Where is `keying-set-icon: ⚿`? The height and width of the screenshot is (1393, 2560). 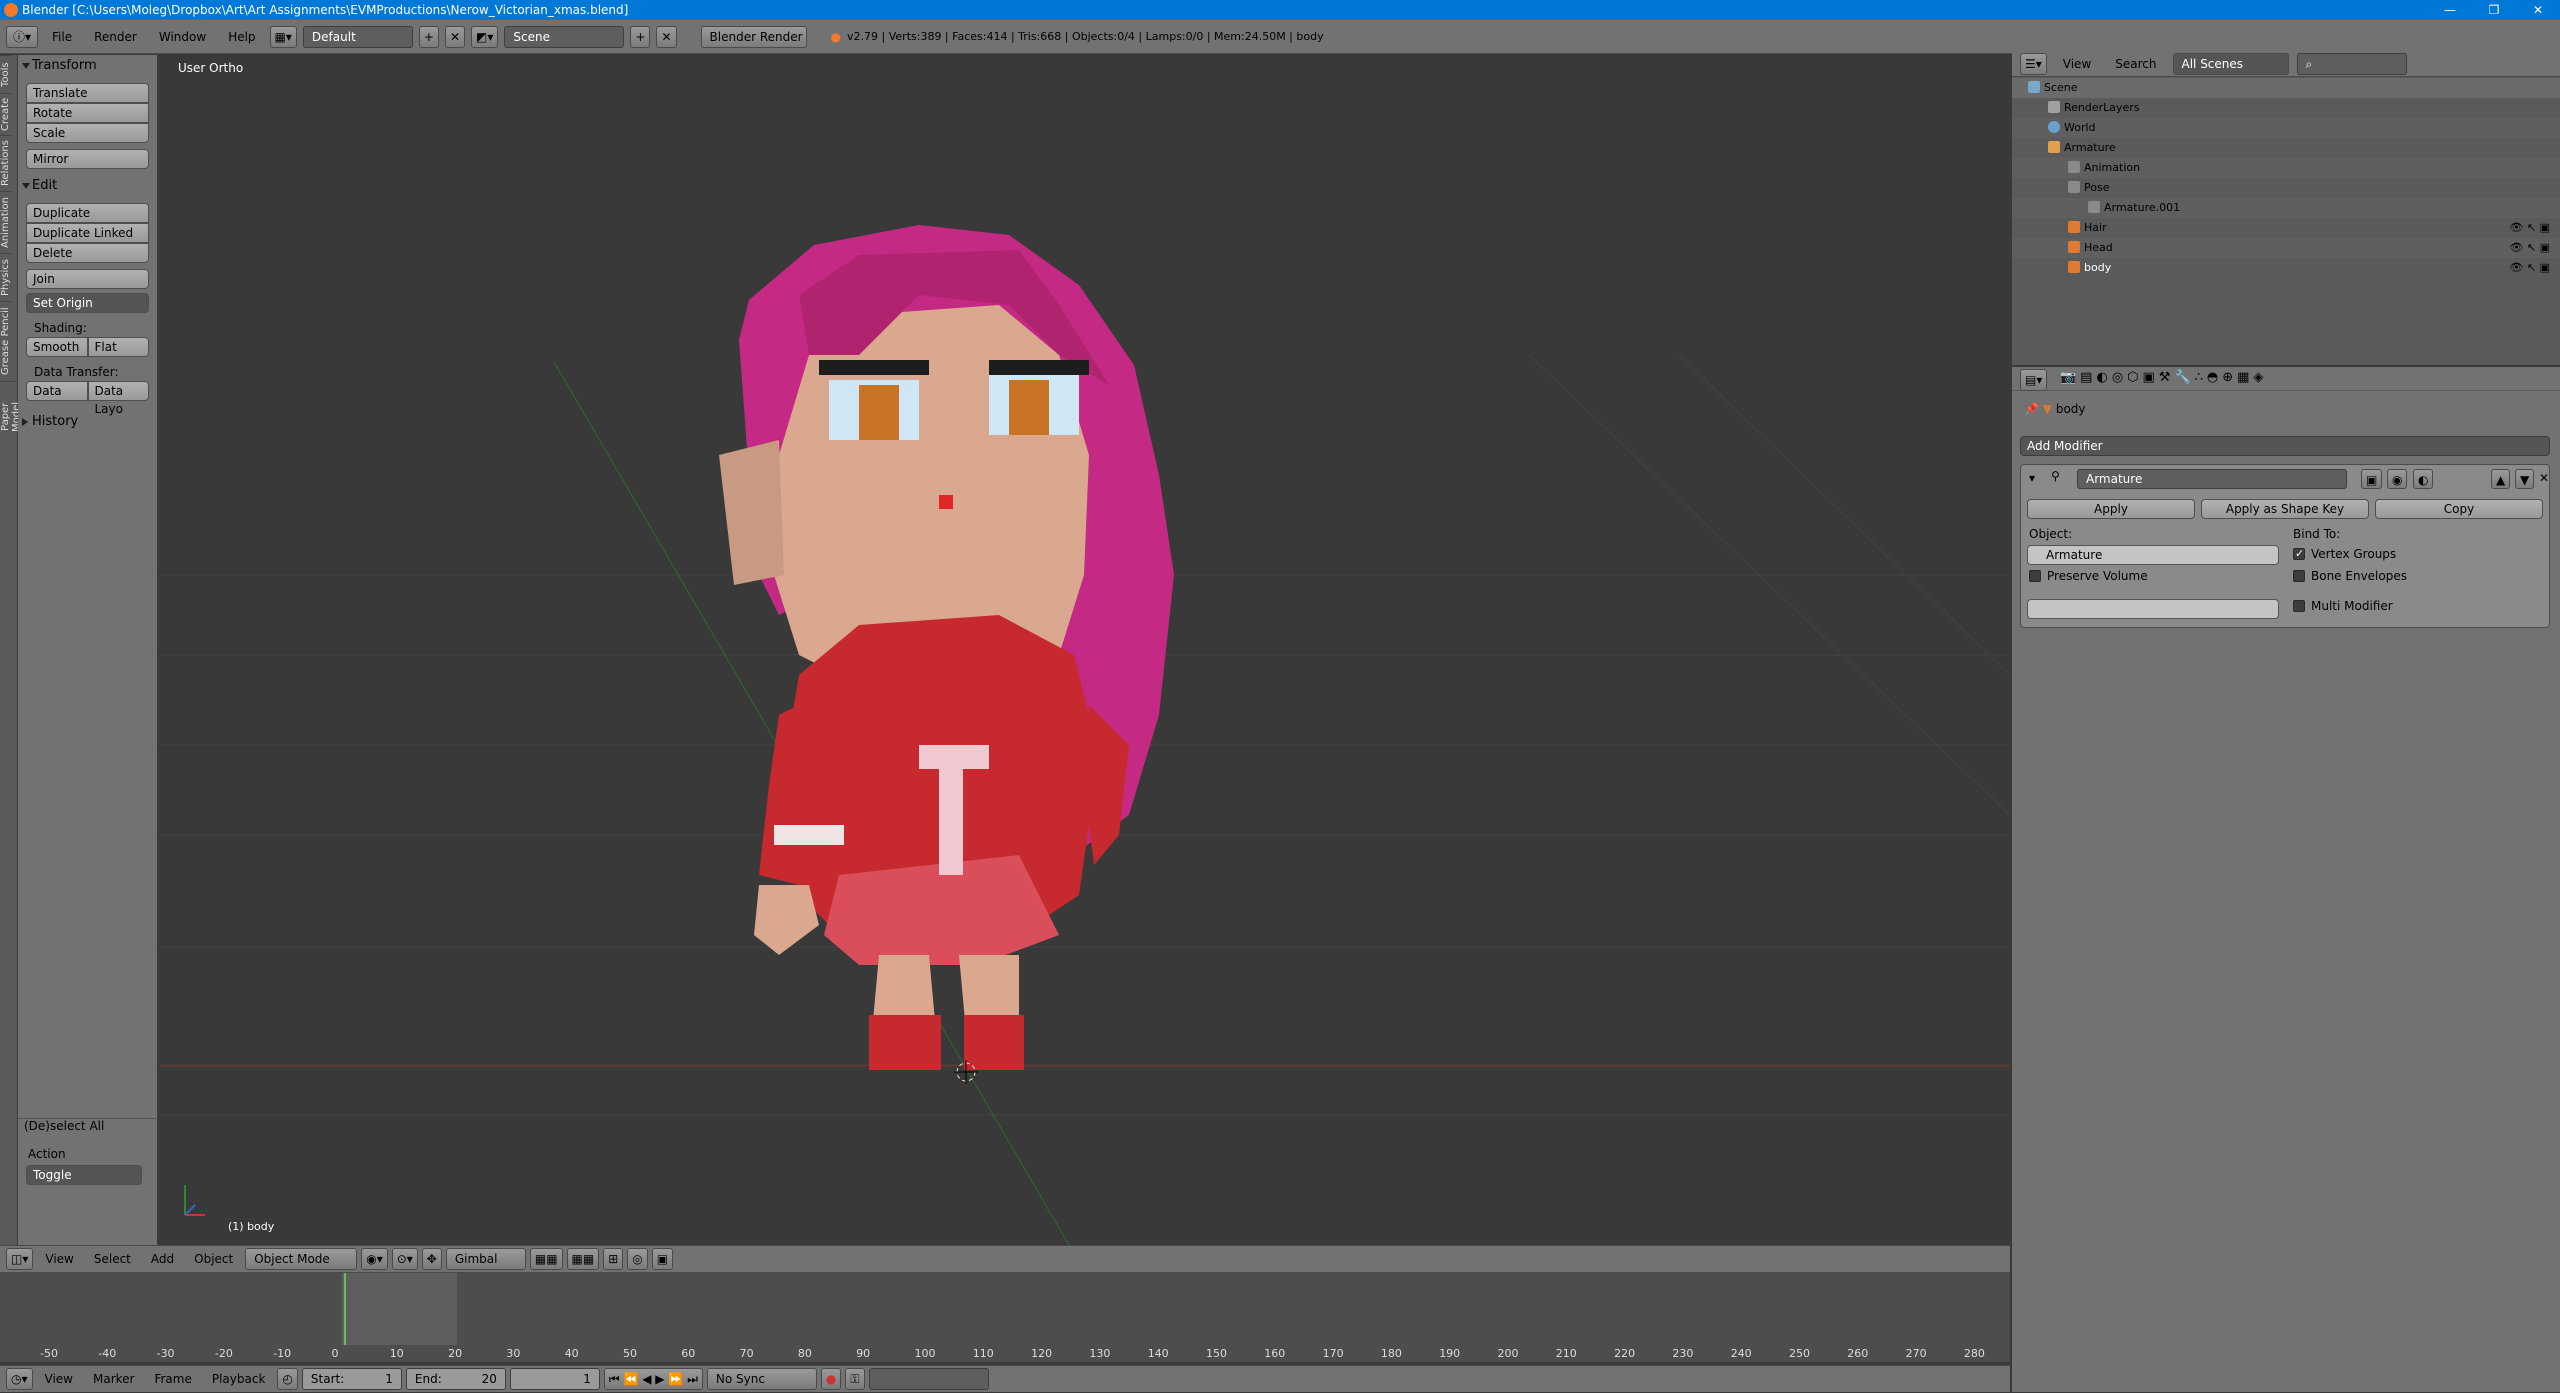 keying-set-icon: ⚿ is located at coordinates (855, 1379).